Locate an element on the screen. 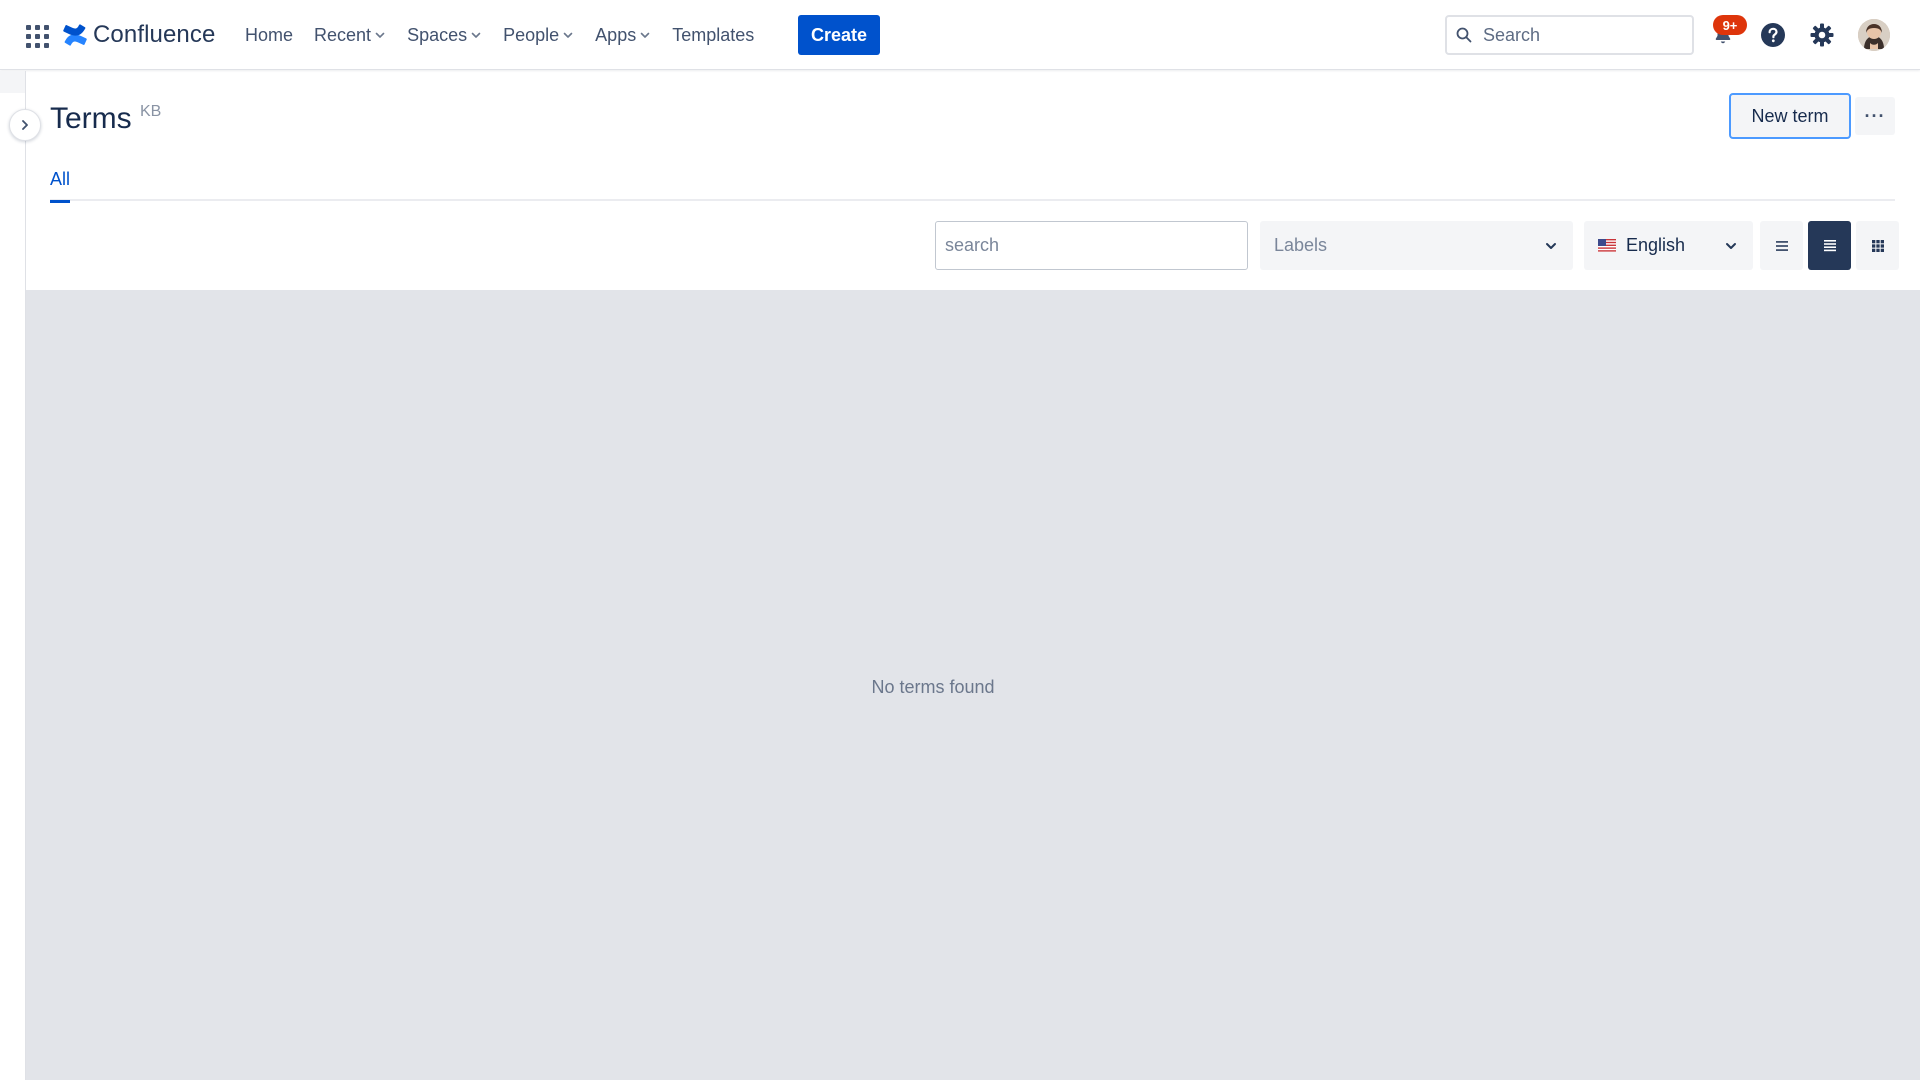  global-search is located at coordinates (1569, 35).